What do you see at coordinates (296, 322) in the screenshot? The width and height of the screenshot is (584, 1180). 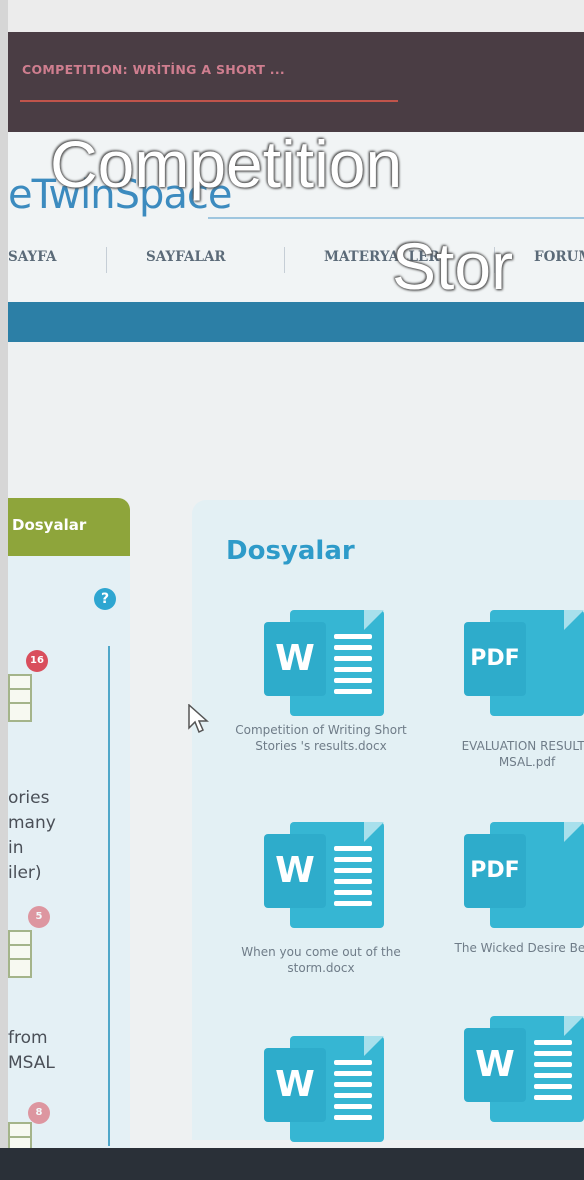 I see `navigation-band` at bounding box center [296, 322].